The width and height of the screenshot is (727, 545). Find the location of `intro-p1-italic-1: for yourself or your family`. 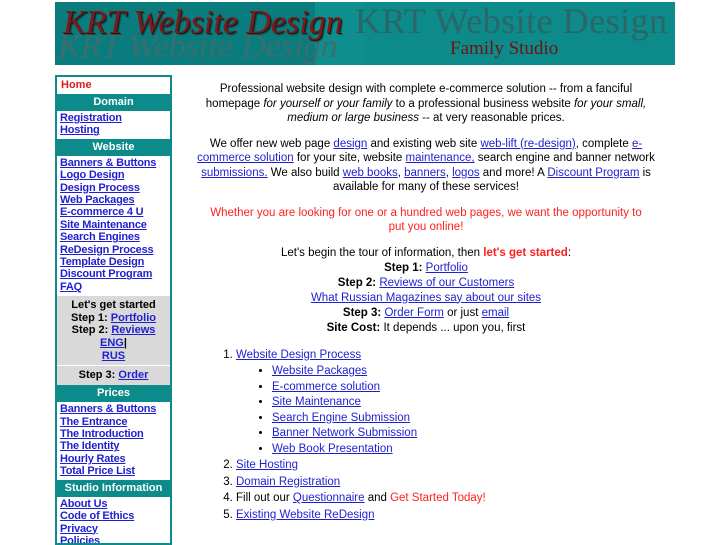

intro-p1-italic-1: for yourself or your family is located at coordinates (328, 103).